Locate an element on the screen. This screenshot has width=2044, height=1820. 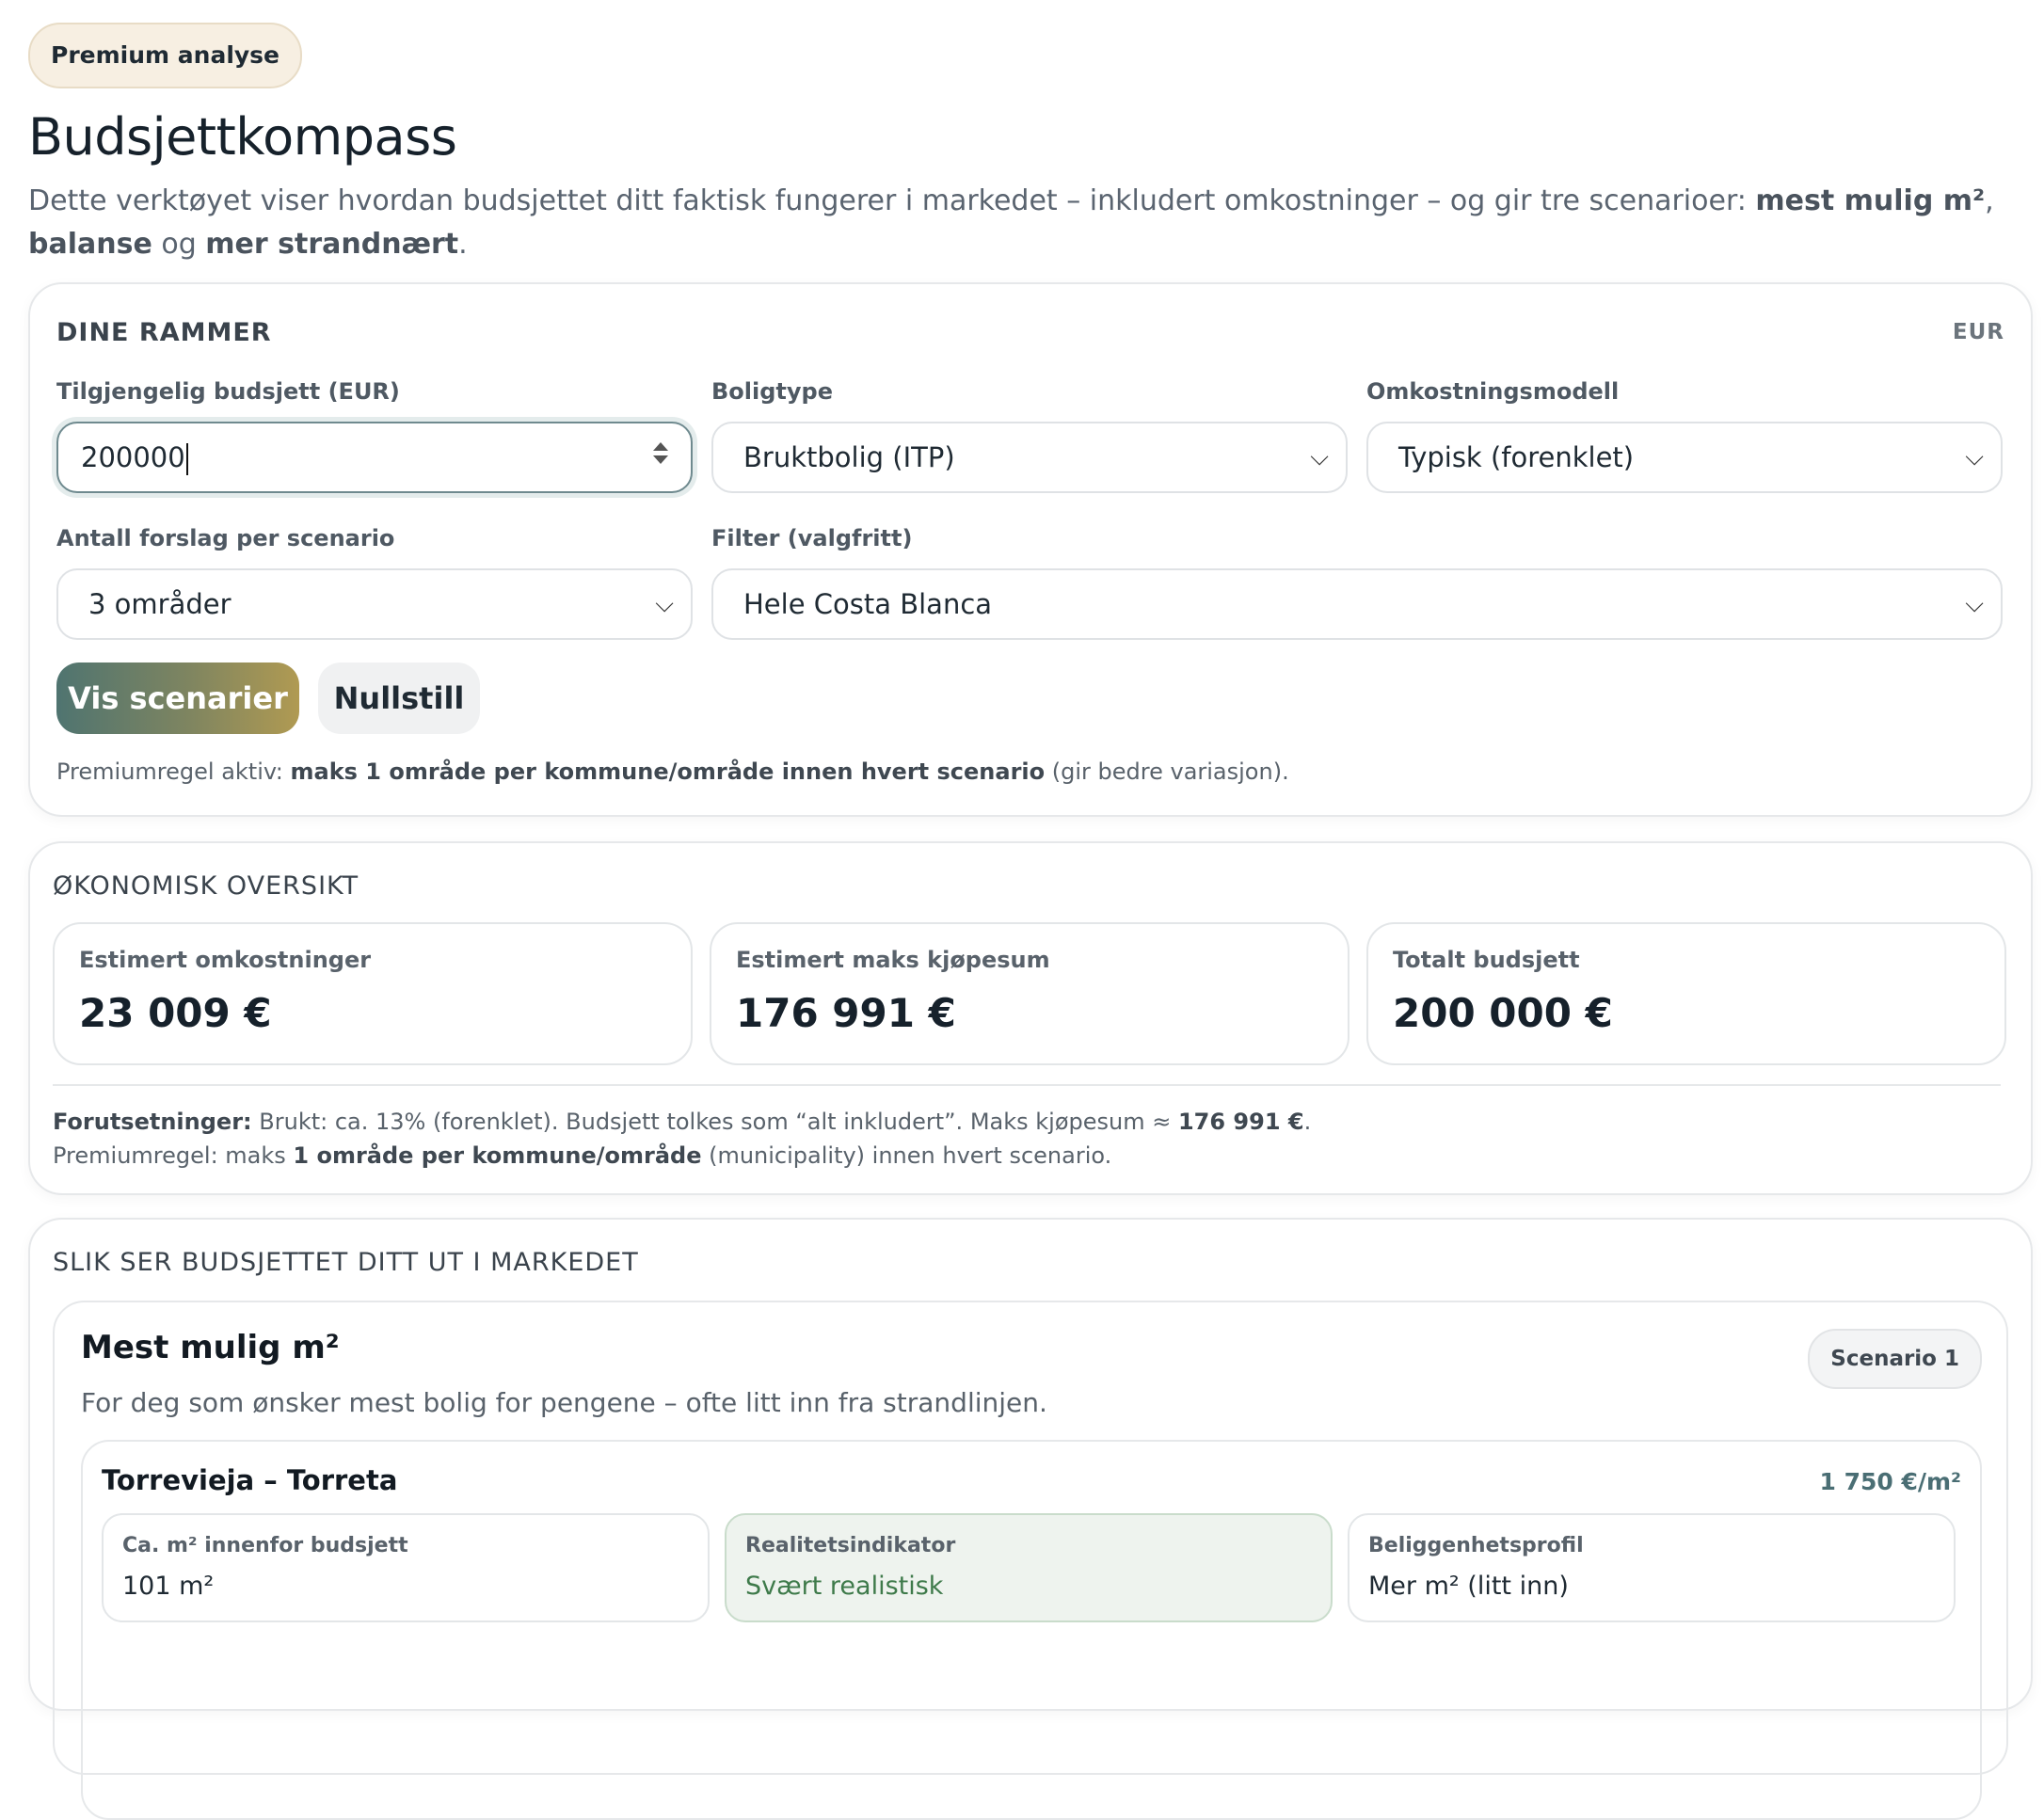
constraints-title: DINE RAMMER is located at coordinates (164, 332).